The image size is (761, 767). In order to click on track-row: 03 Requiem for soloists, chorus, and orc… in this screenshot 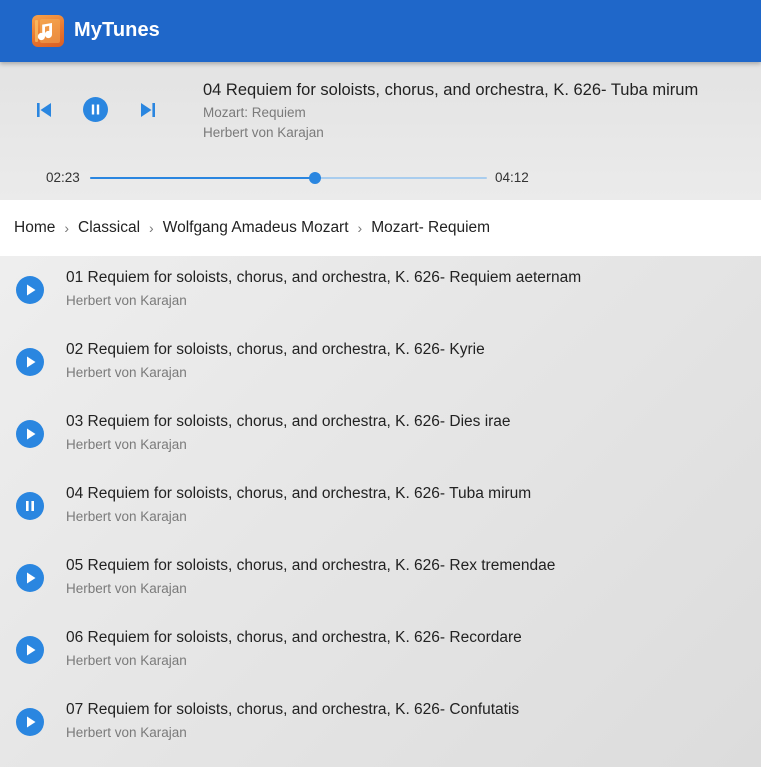, I will do `click(380, 424)`.